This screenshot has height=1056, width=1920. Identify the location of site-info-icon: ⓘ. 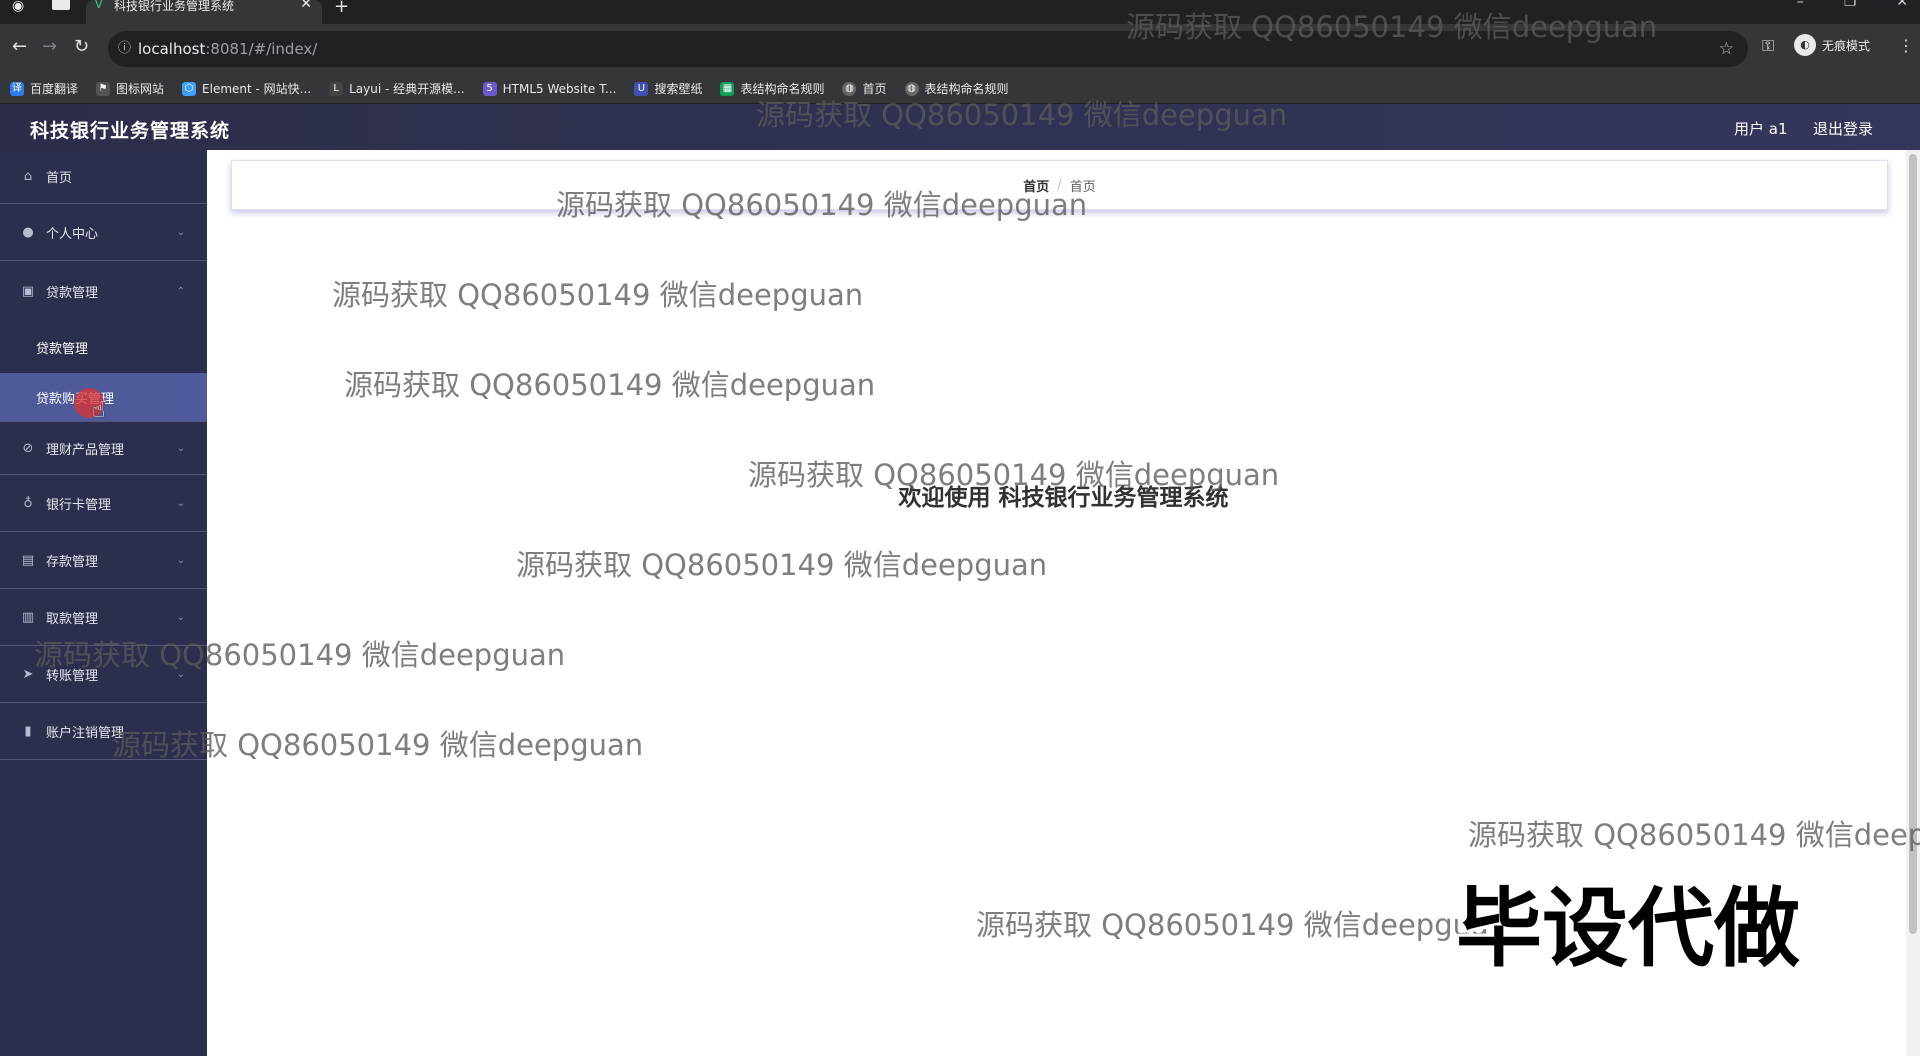
(124, 49).